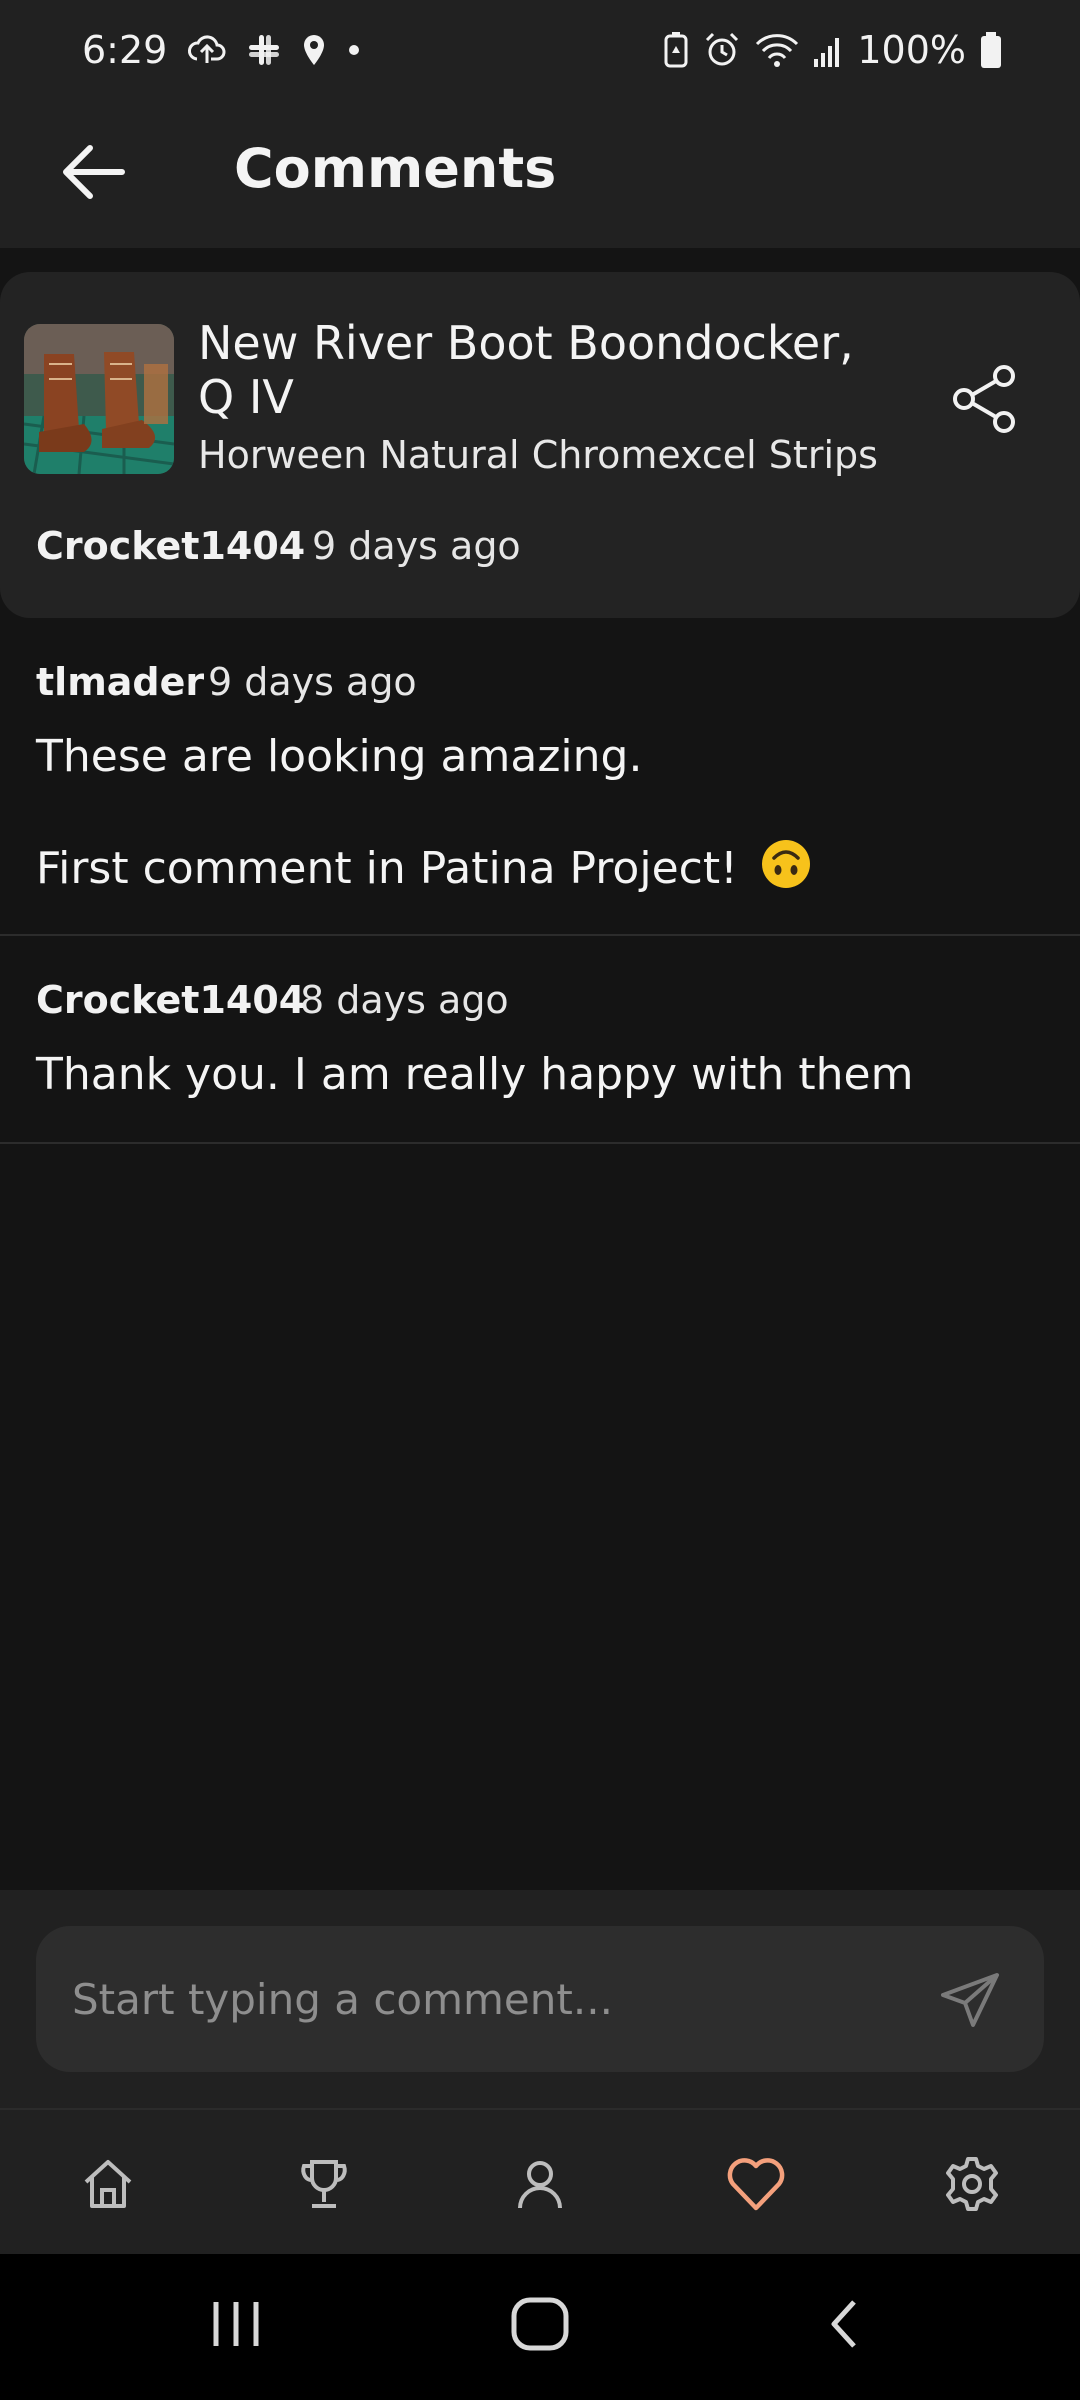 Image resolution: width=1080 pixels, height=2400 pixels. I want to click on nav-profile, so click(540, 2184).